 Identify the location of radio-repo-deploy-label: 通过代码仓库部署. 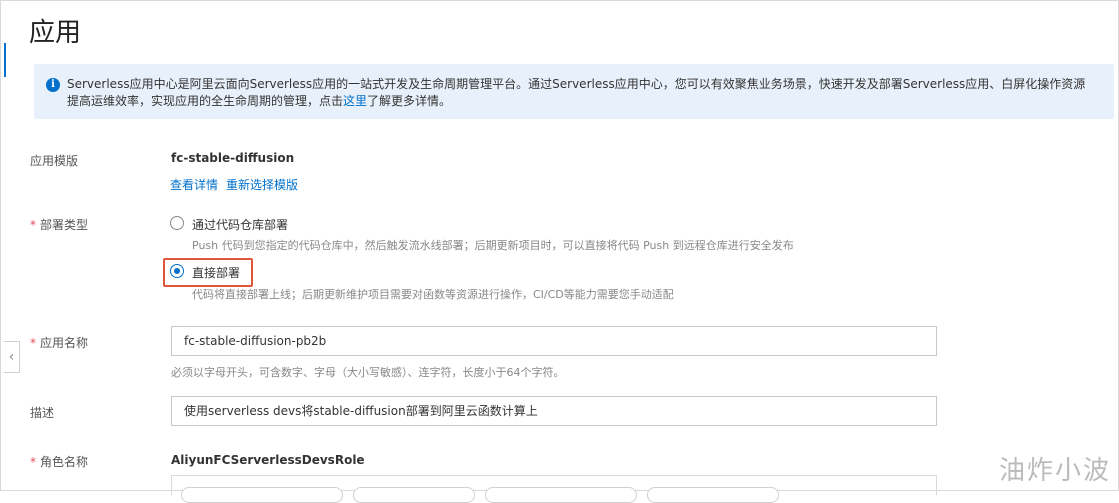
(240, 224).